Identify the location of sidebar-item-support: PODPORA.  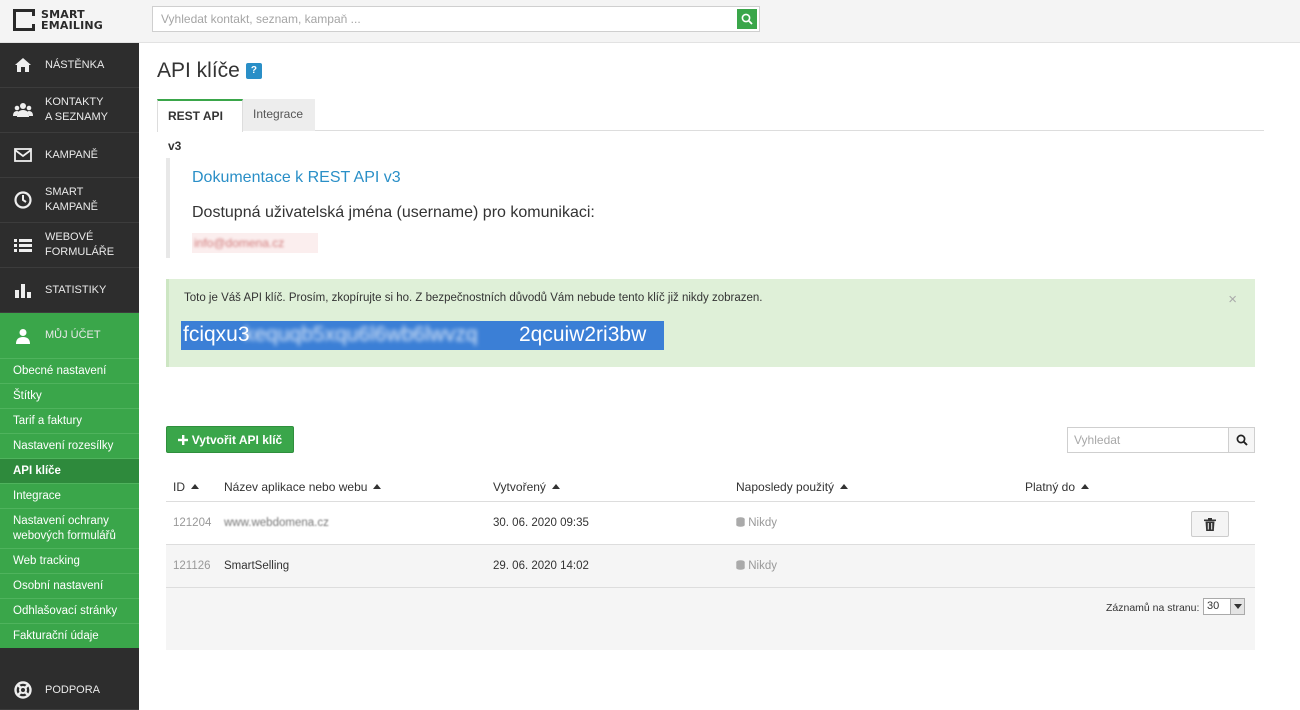
(69, 687).